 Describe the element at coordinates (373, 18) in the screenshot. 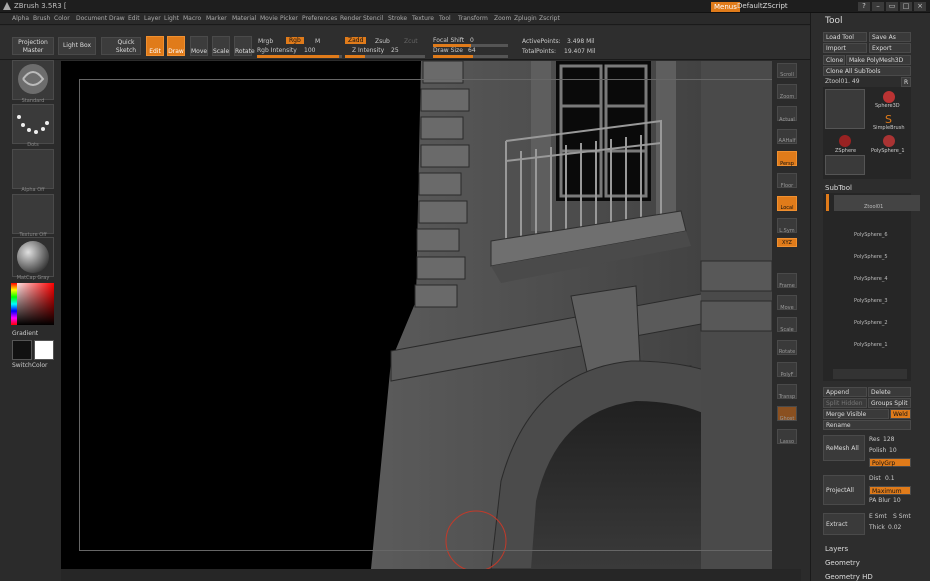

I see `menu-stencil: Stencil` at that location.